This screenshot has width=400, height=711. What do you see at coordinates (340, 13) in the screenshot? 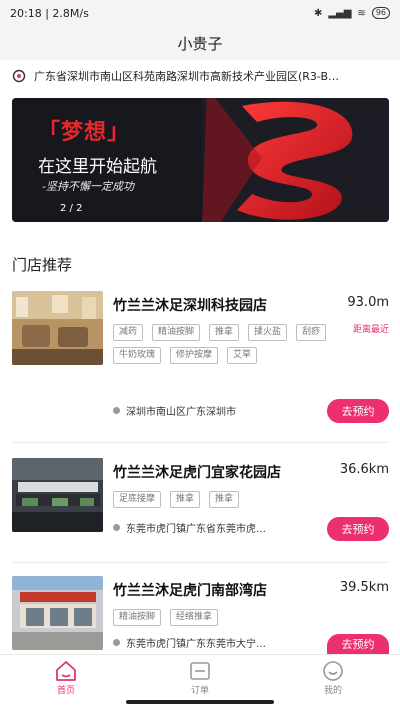
I see `signal-icon: ▂▄▆` at bounding box center [340, 13].